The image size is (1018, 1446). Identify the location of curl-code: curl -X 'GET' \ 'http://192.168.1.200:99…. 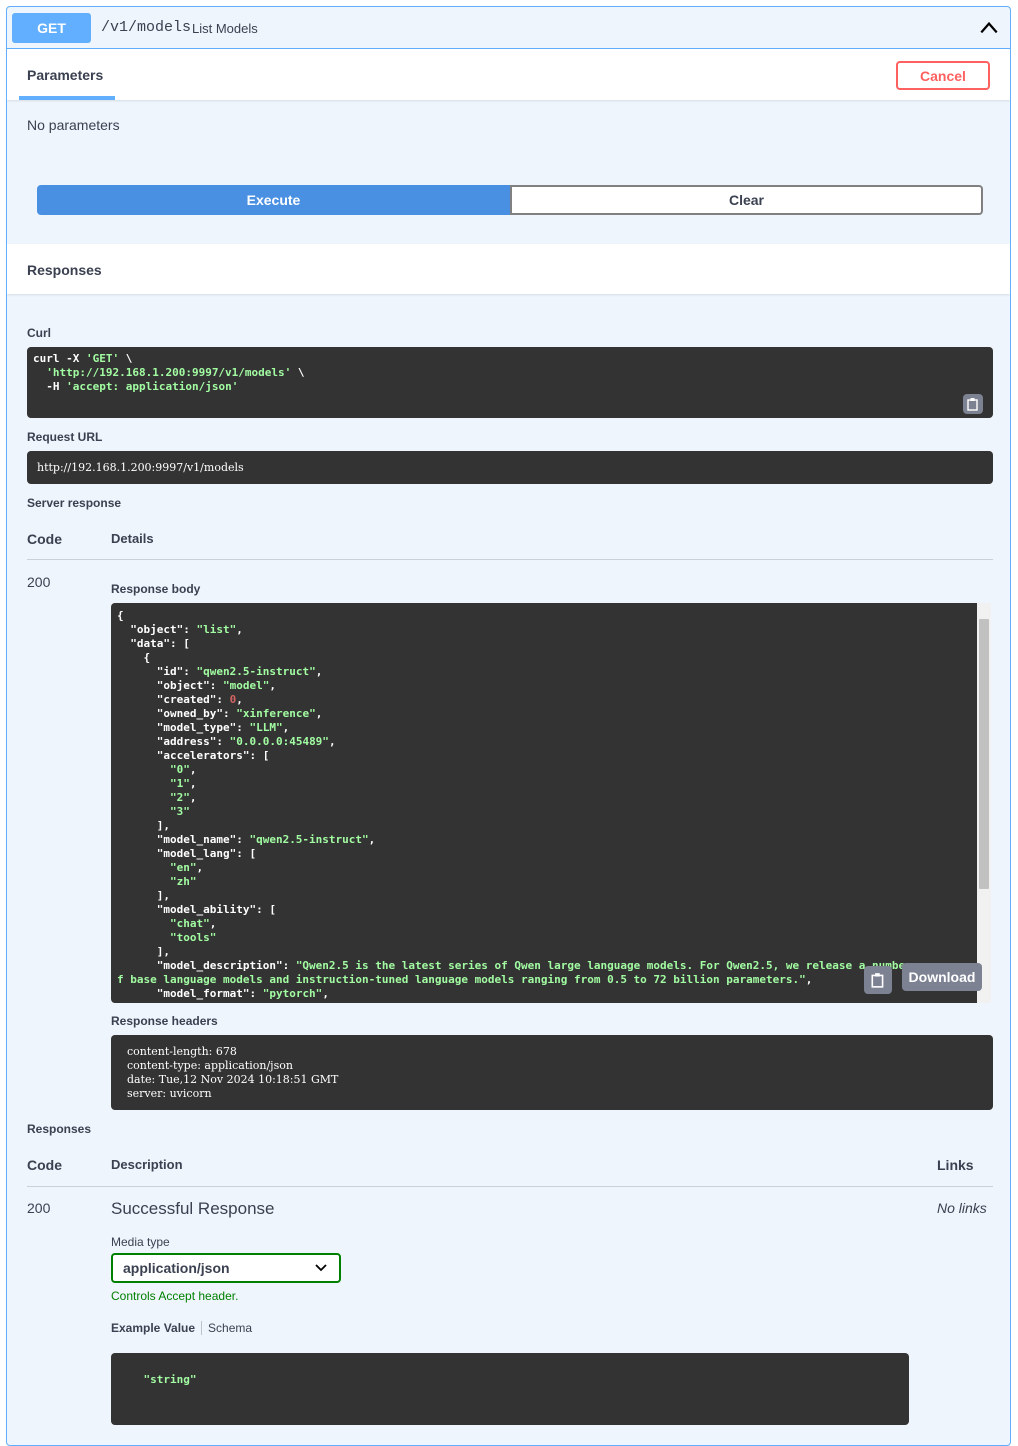
(510, 382).